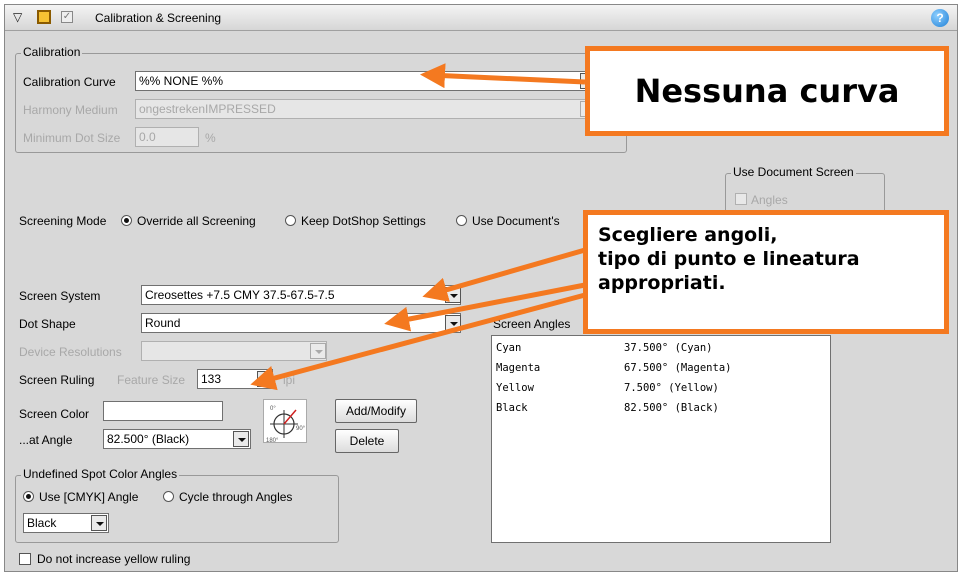  Describe the element at coordinates (63, 221) in the screenshot. I see `screening-mode-label: Screening Mode` at that location.